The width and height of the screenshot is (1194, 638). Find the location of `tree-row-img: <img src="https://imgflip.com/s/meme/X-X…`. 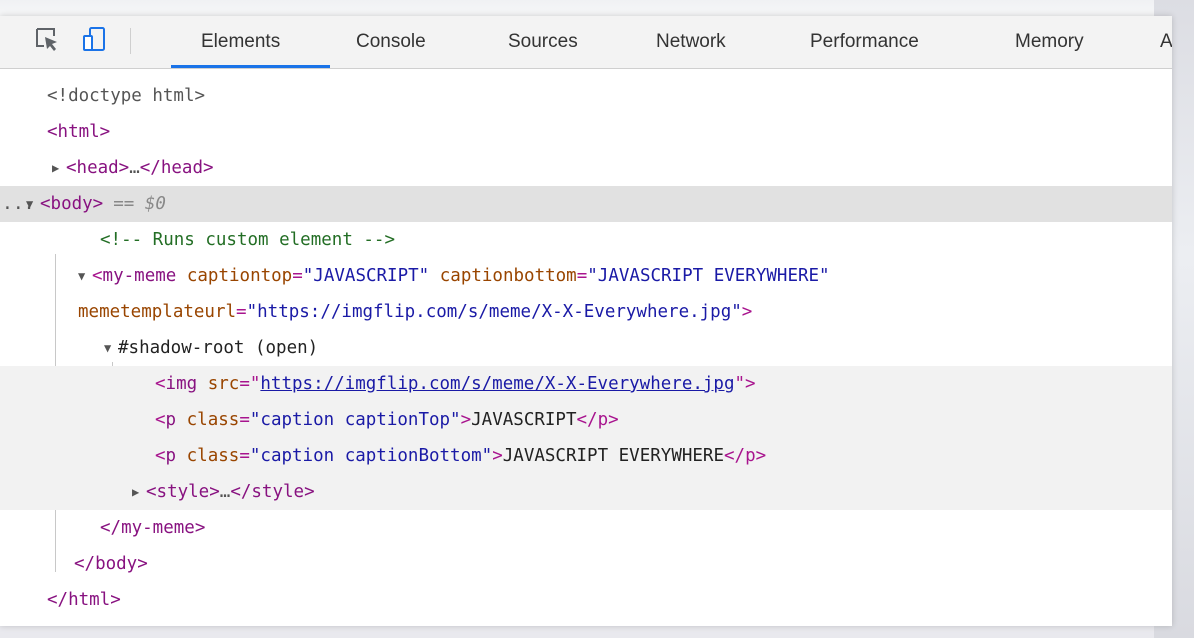

tree-row-img: <img src="https://imgflip.com/s/meme/X-X… is located at coordinates (586, 384).